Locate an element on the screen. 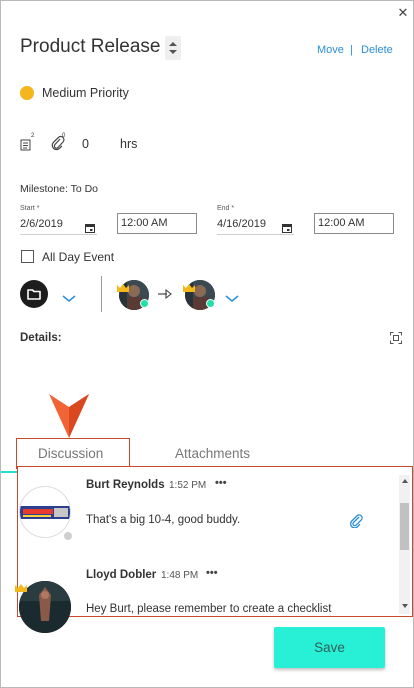  end-time-value: 12:00 AM is located at coordinates (341, 223).